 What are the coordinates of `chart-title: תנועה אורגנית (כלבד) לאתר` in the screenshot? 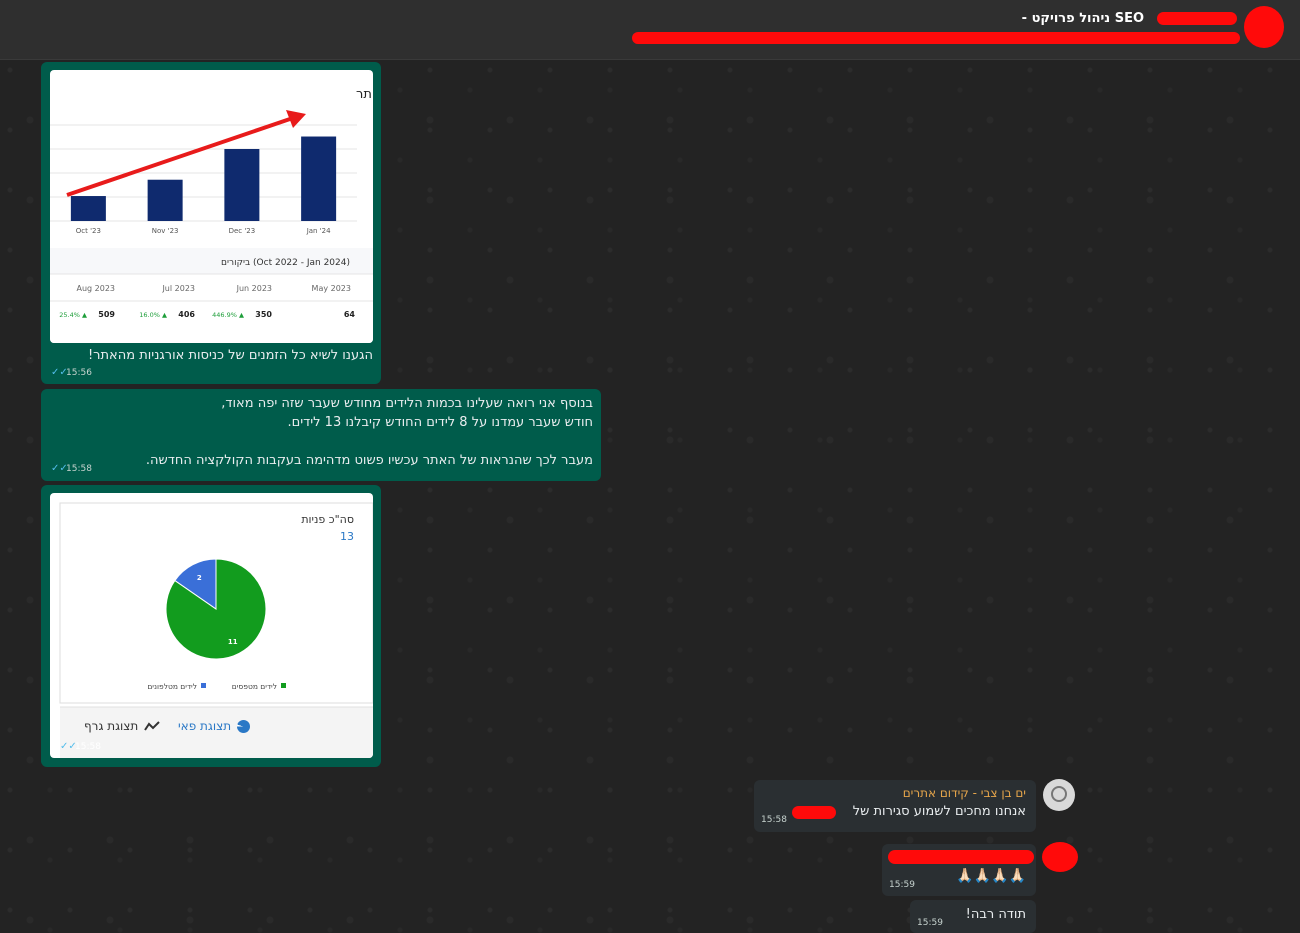 It's located at (364, 94).